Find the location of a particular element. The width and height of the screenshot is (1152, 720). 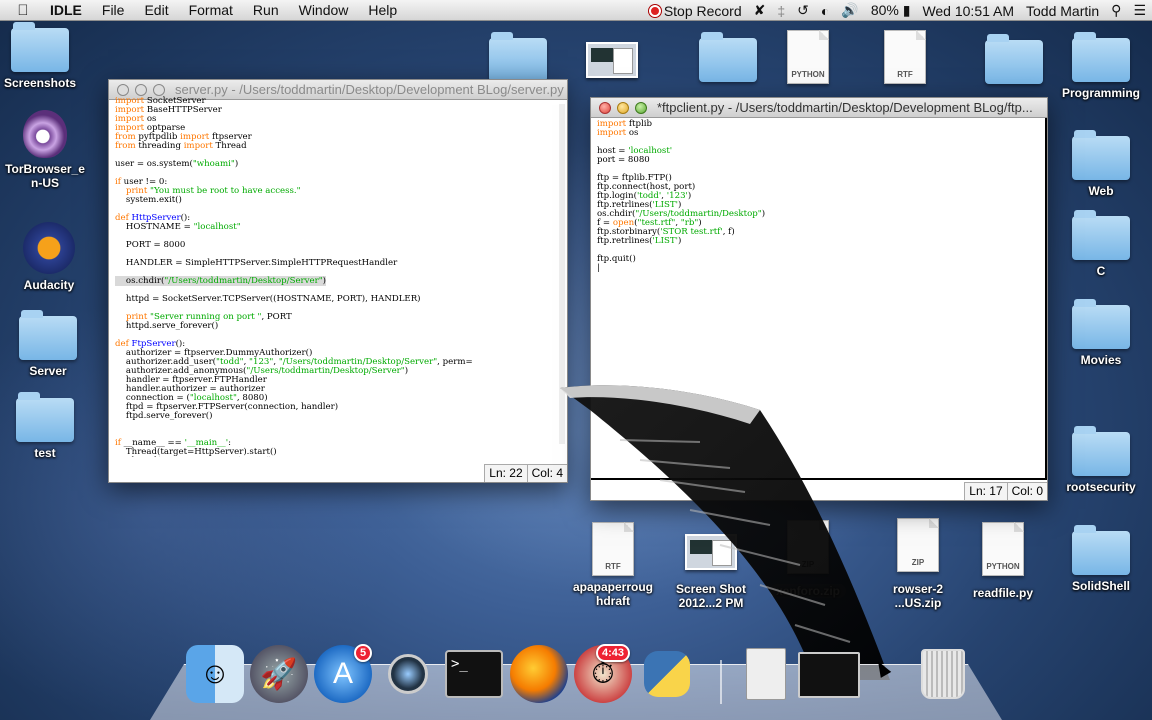

menu-window: Window is located at coordinates (324, 10).